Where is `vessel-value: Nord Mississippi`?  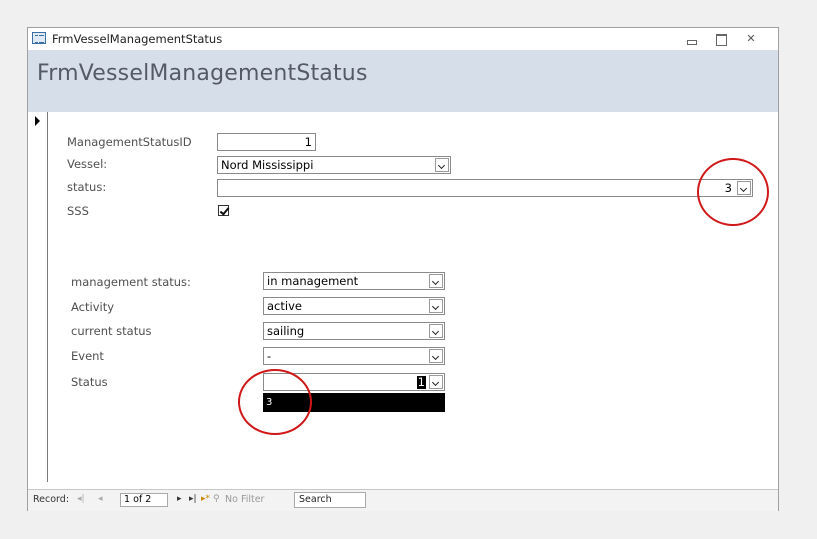
vessel-value: Nord Mississippi is located at coordinates (267, 165).